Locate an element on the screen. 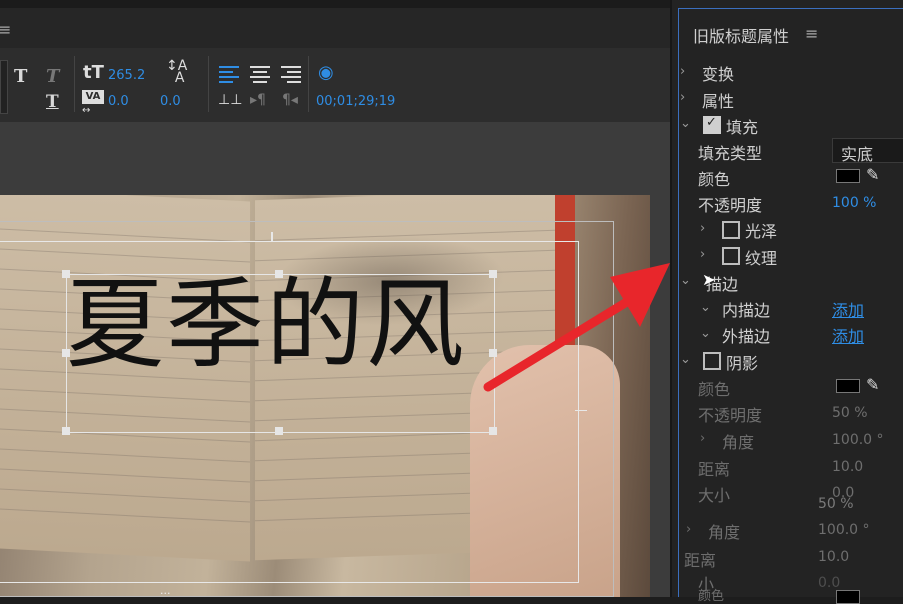 Image resolution: width=903 pixels, height=604 pixels. texture-checkbox is located at coordinates (731, 256).